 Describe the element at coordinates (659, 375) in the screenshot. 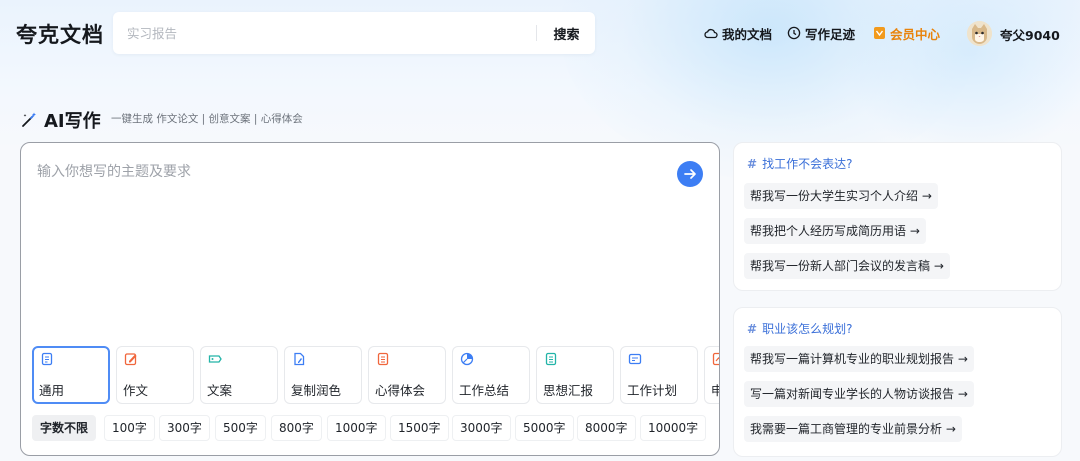

I see `type-card-work-plan: 工作计划` at that location.